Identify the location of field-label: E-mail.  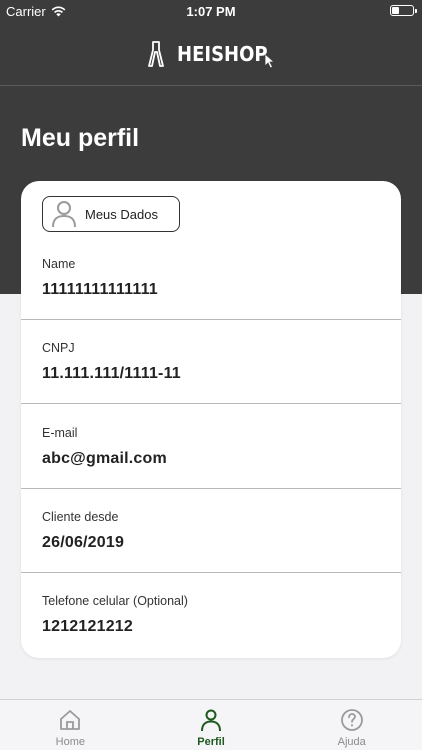
(60, 433).